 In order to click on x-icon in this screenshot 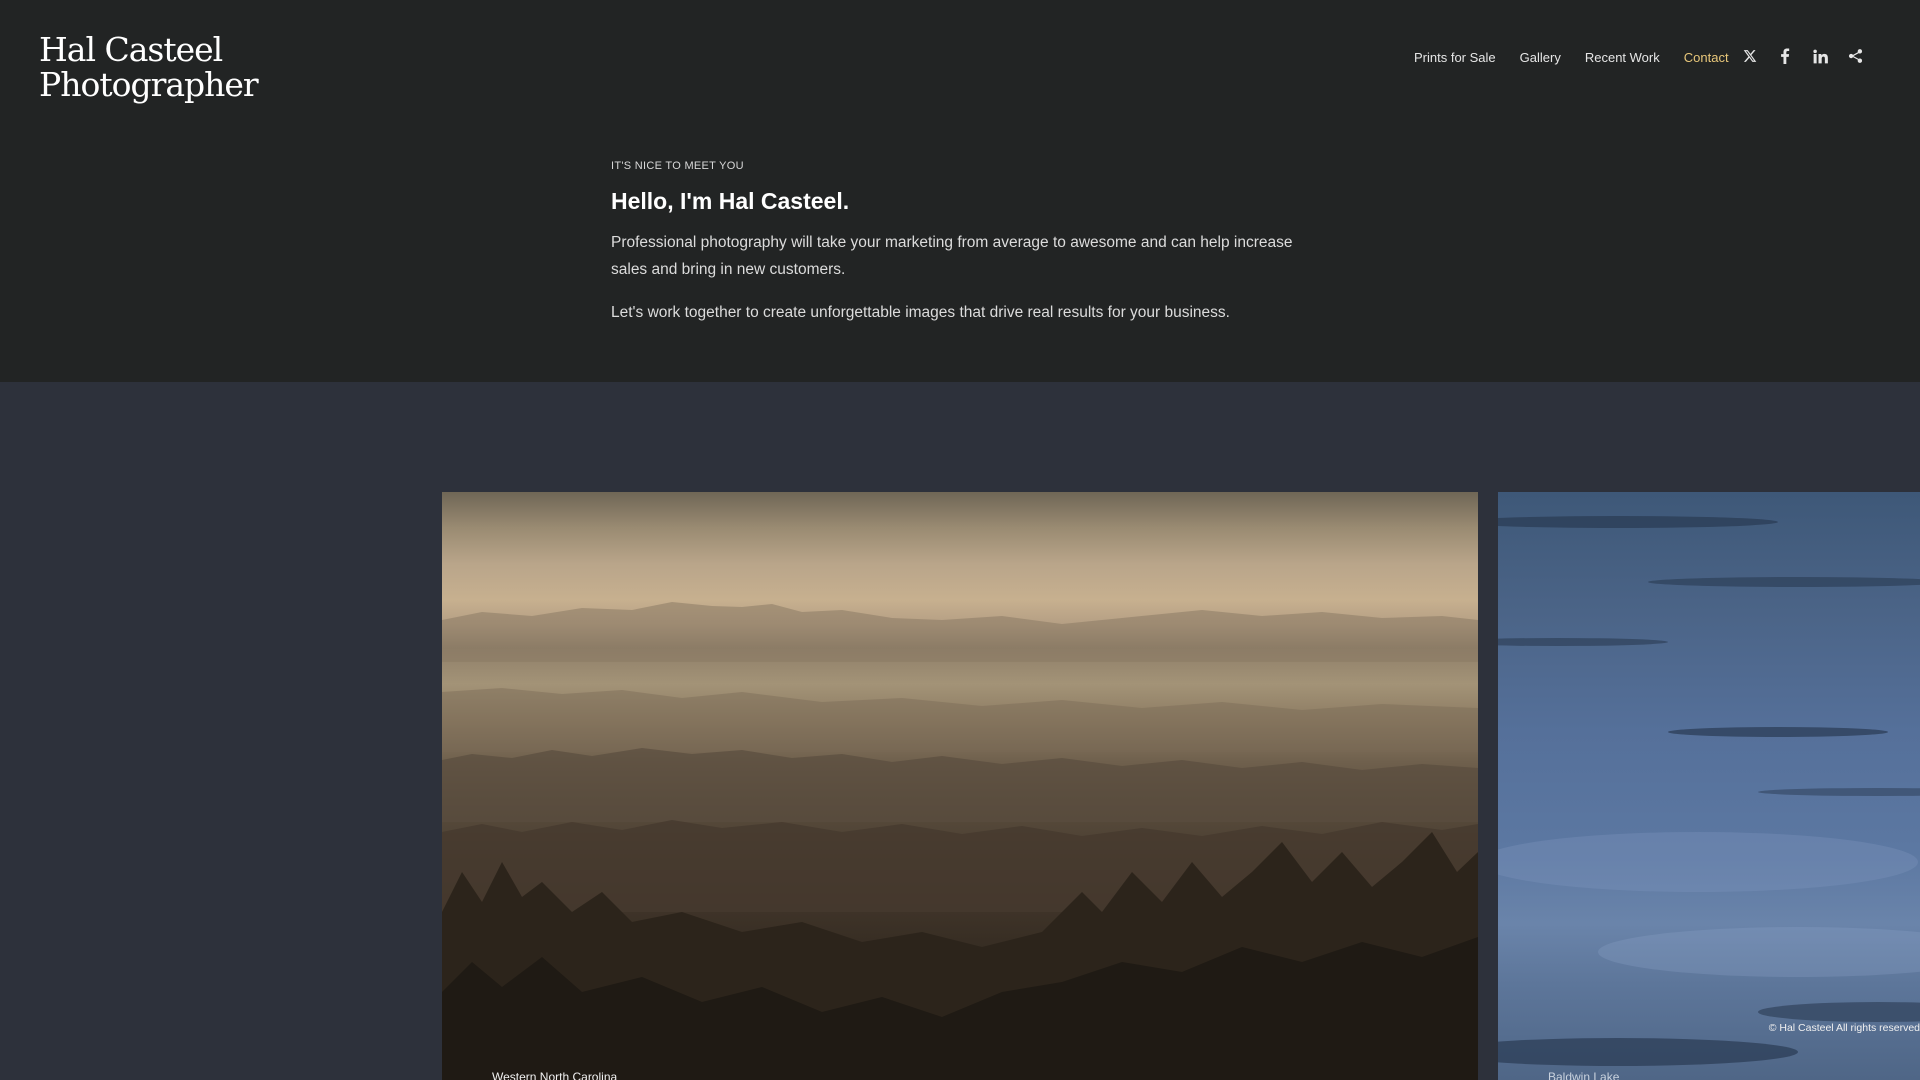, I will do `click(1750, 56)`.